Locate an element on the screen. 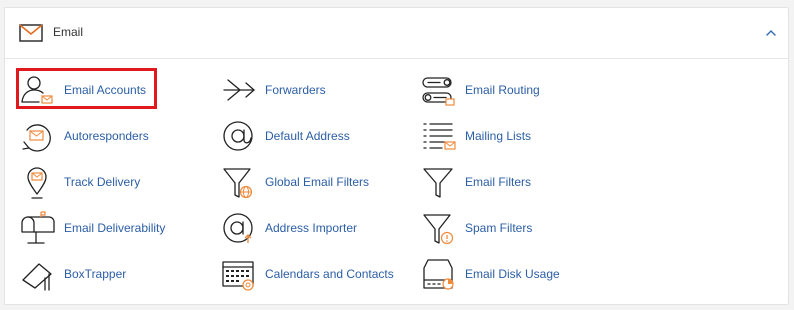 The height and width of the screenshot is (310, 794). at-sign-icon is located at coordinates (238, 136).